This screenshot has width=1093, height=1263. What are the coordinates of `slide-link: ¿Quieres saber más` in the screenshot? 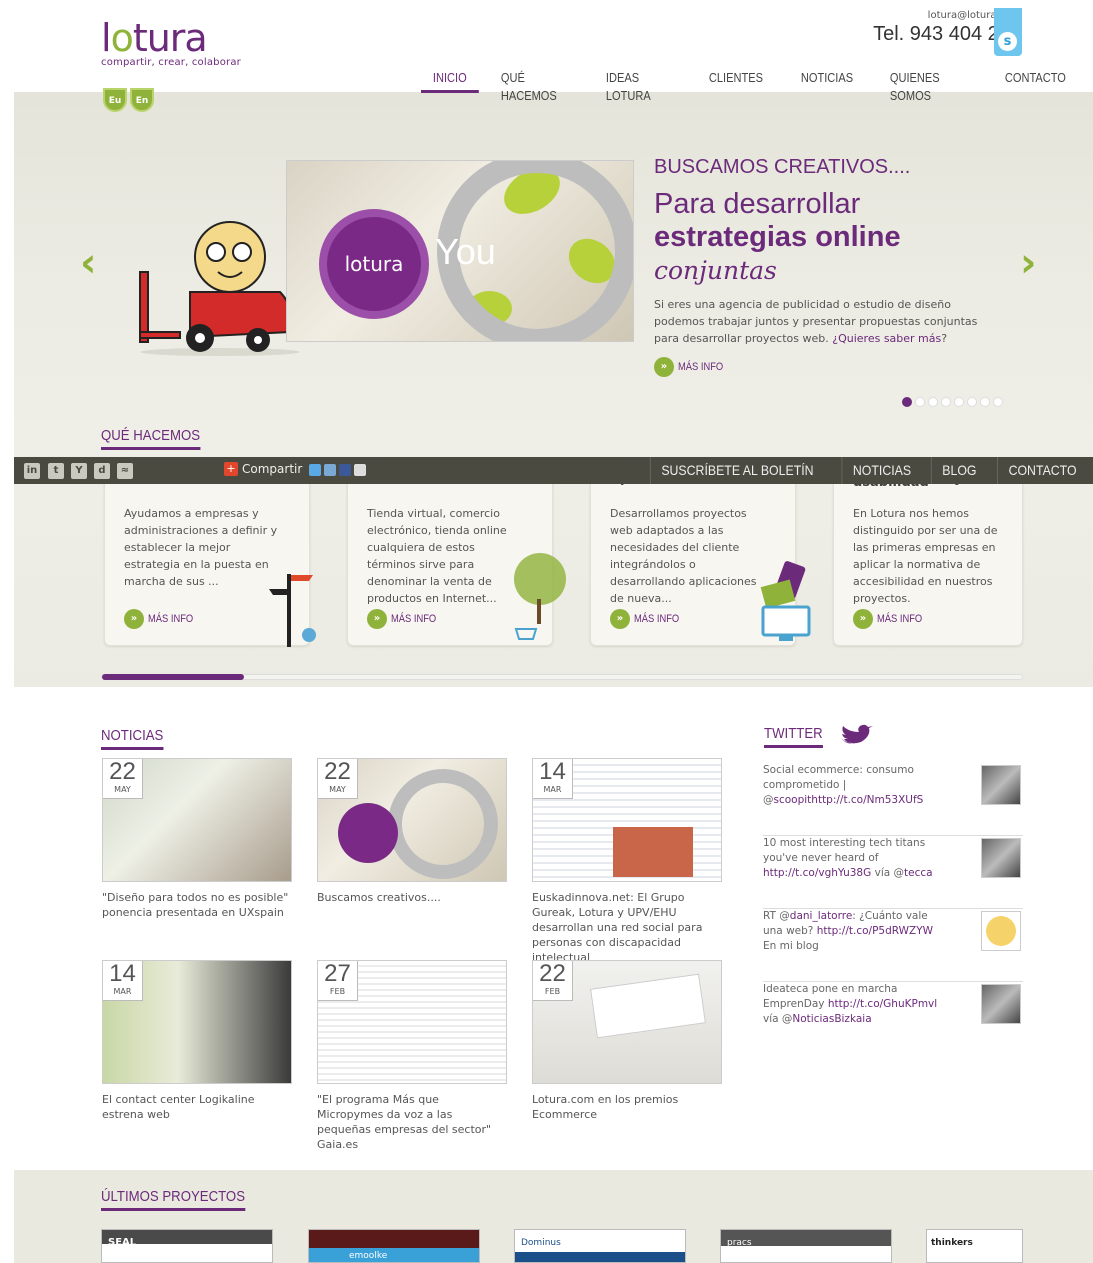 It's located at (886, 338).